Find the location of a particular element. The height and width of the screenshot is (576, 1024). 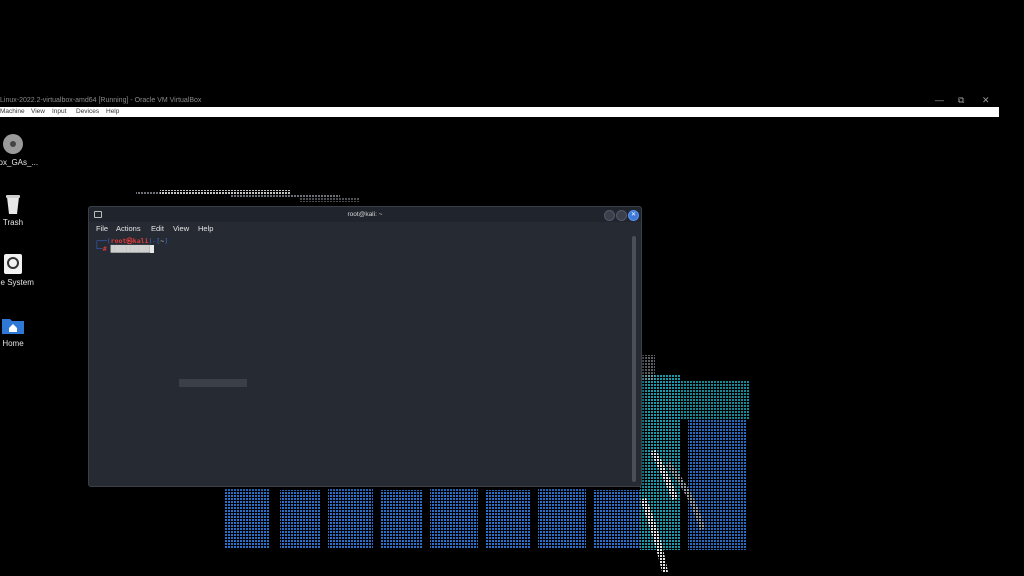

terminal-menubar: File Actions Edit View Help is located at coordinates (365, 229).